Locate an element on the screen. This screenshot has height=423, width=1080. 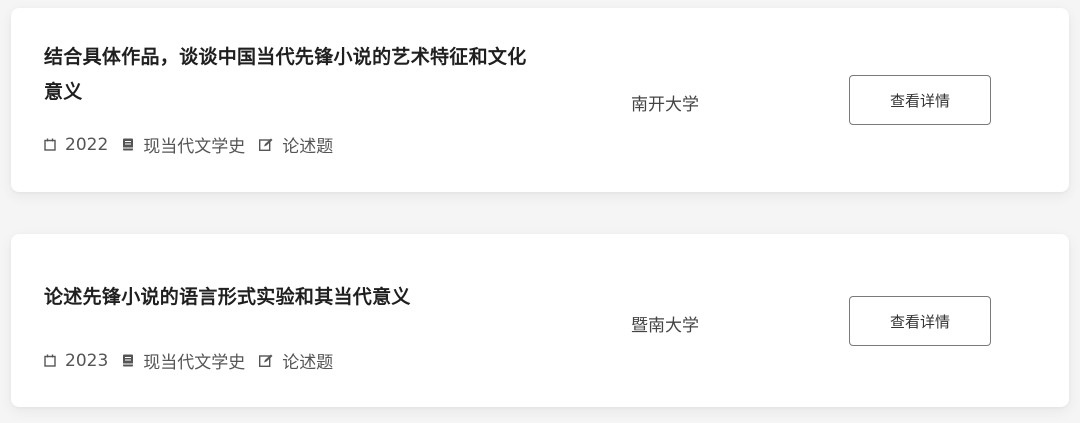
question-title: 论述先锋小说的语言形式实验和其当代意义 is located at coordinates (289, 297).